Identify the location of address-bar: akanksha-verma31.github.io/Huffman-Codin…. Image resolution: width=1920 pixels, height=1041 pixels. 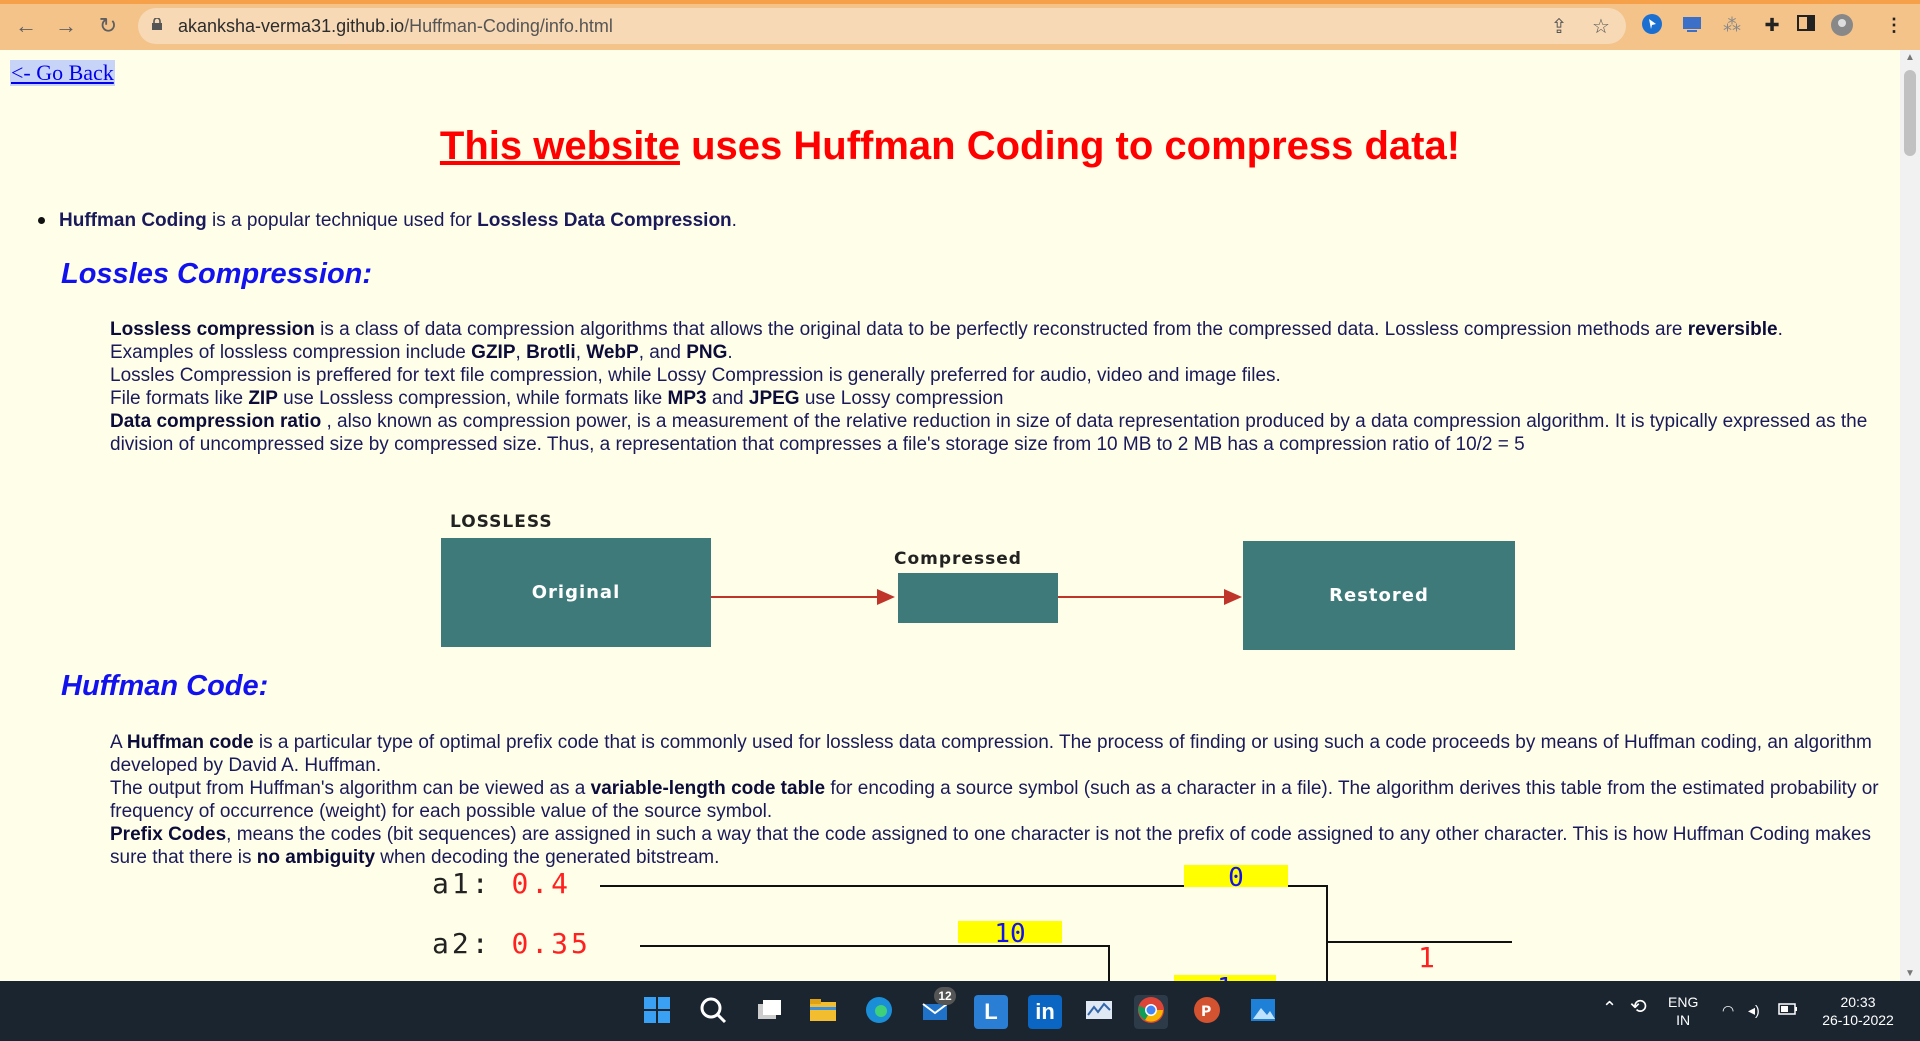
(882, 26).